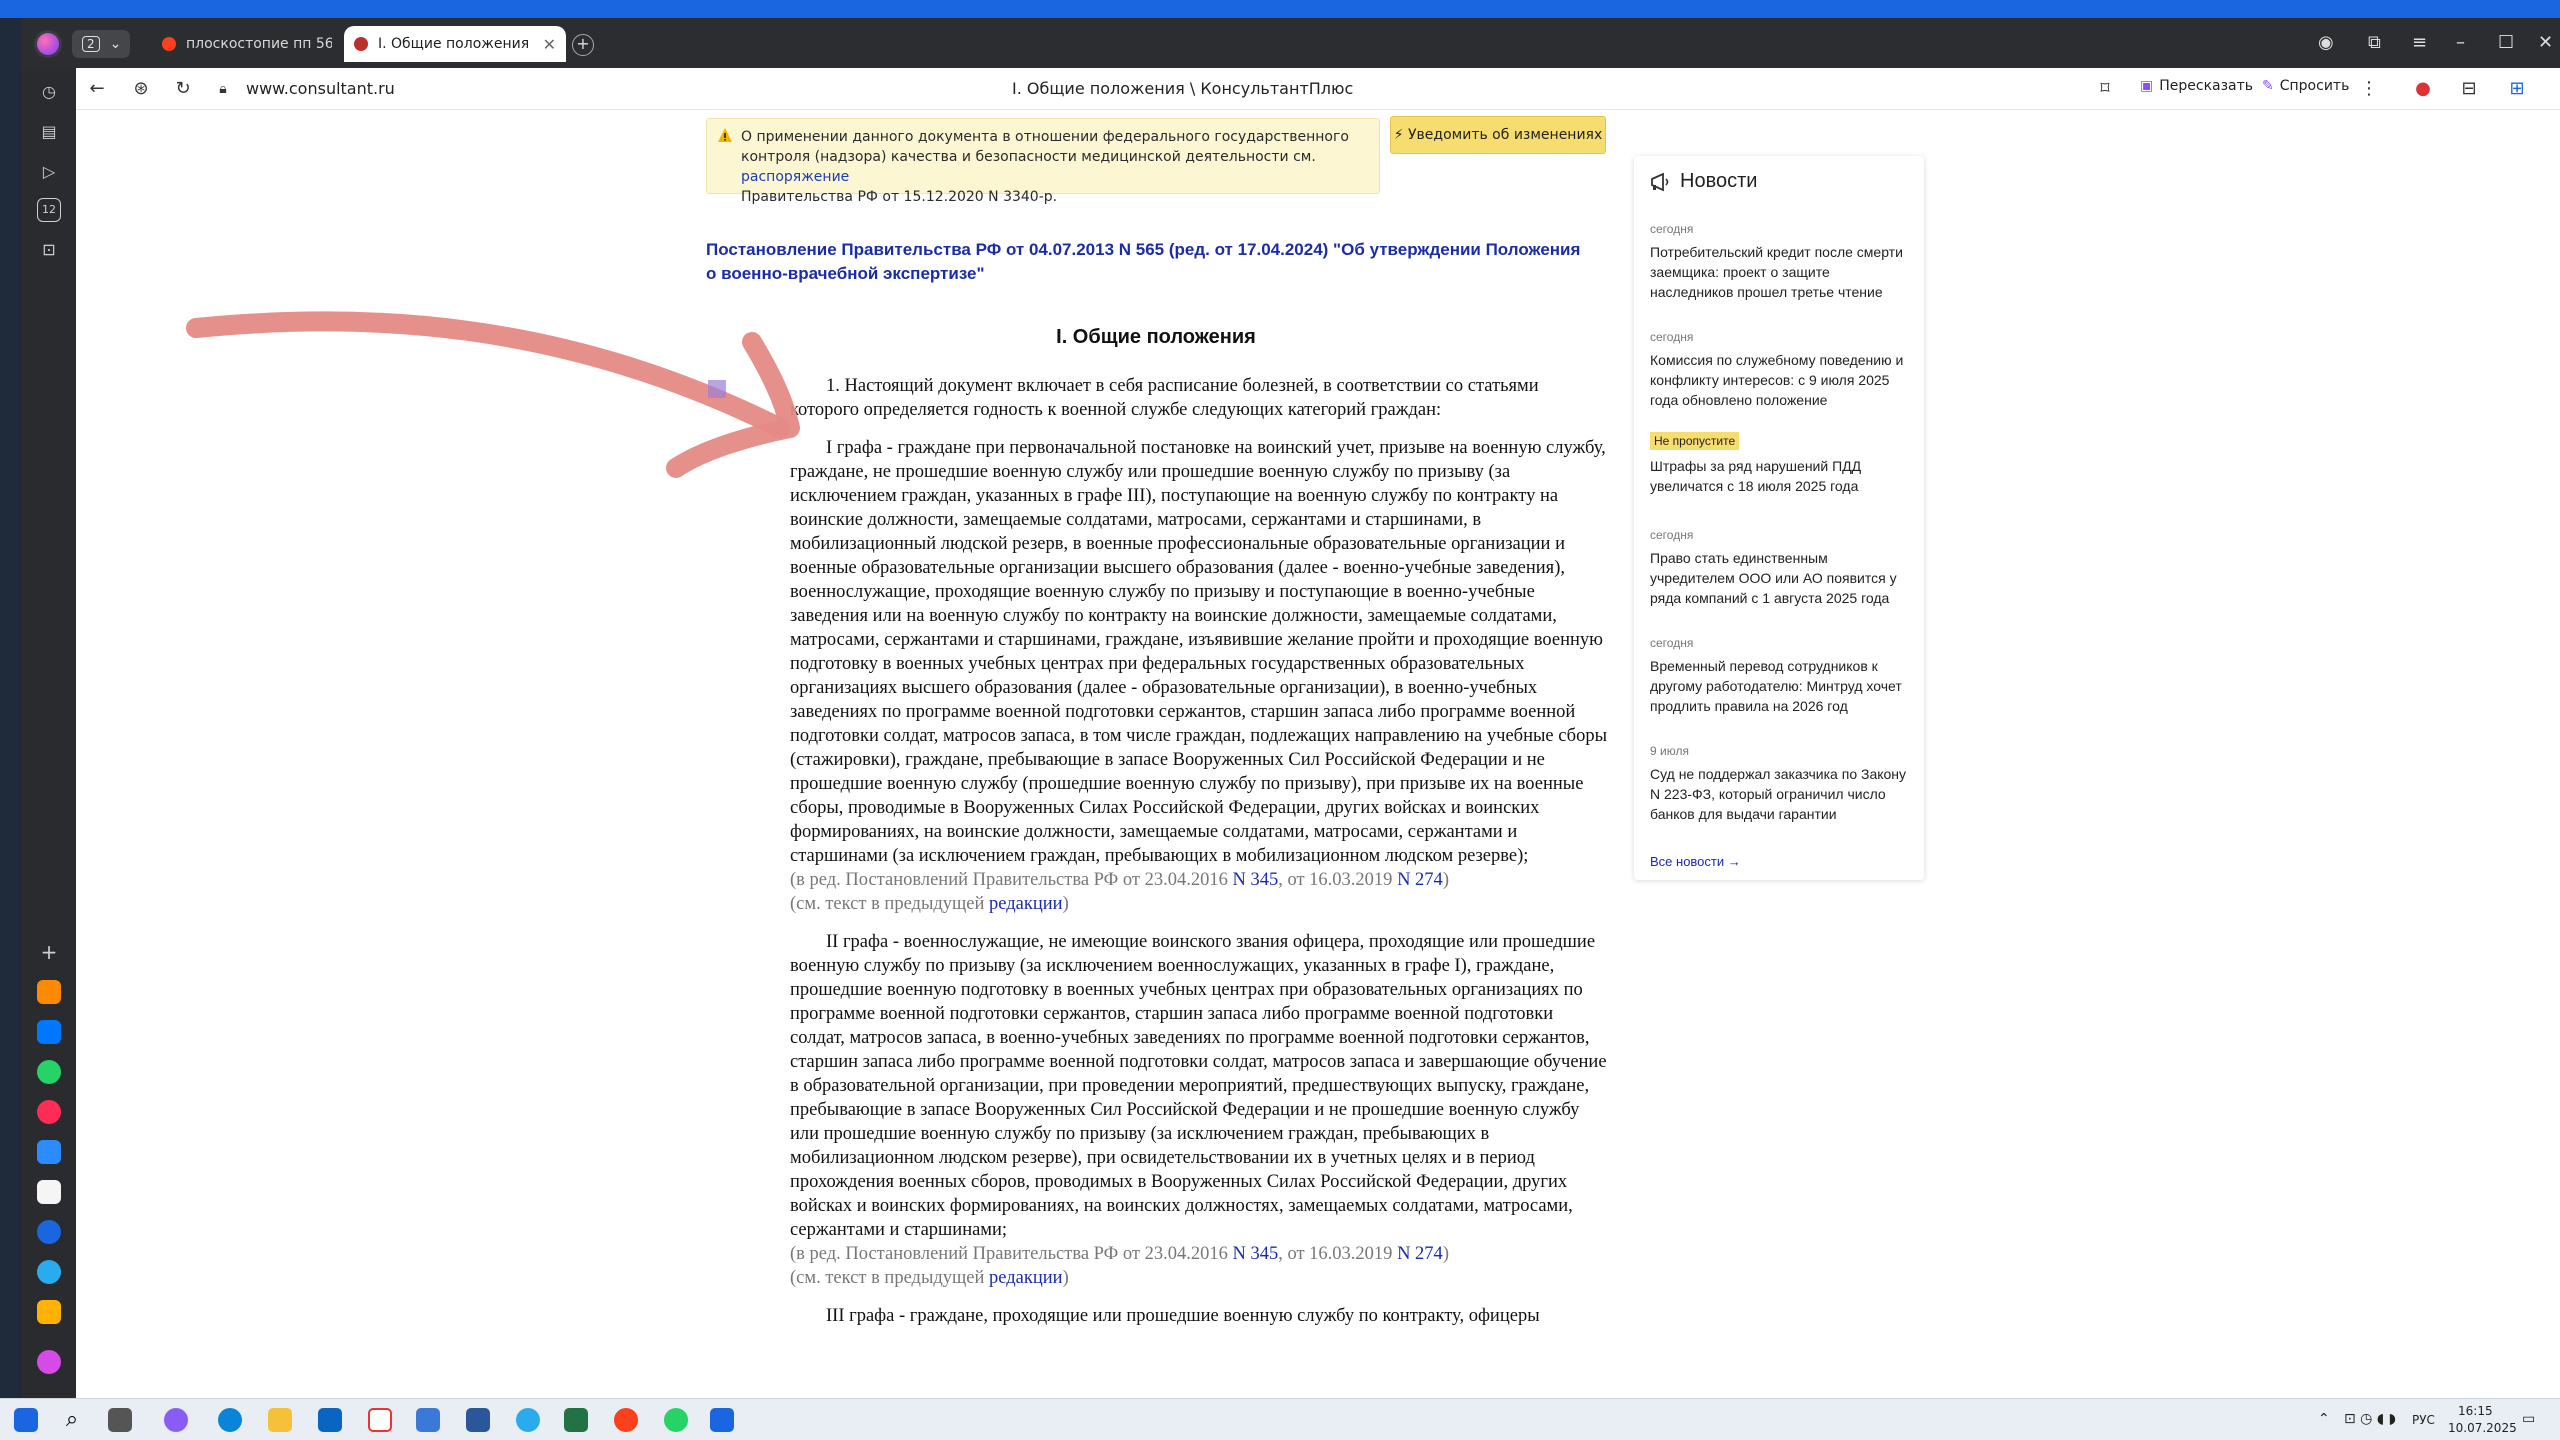  I want to click on task-view-icon, so click(120, 1420).